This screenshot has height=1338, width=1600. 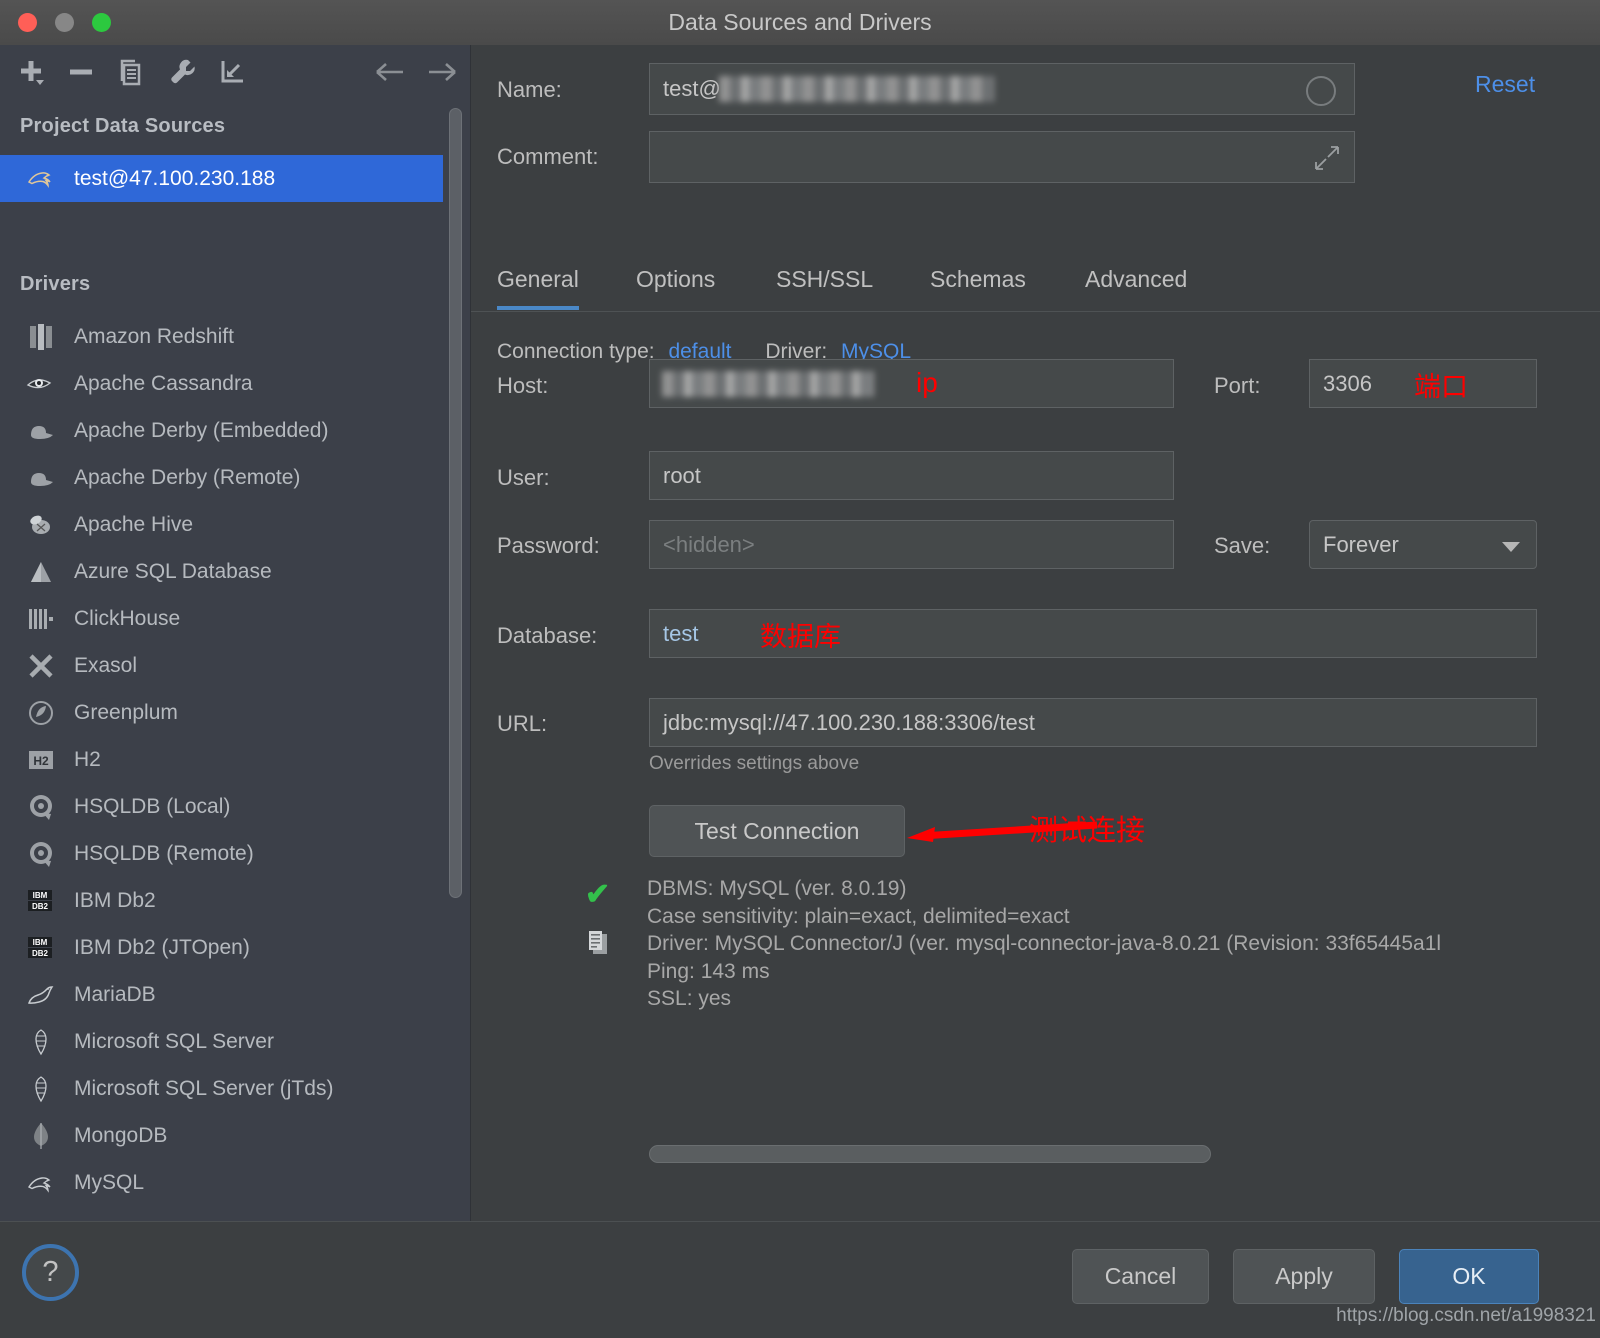 What do you see at coordinates (440, 72) in the screenshot?
I see `nav-forward-button` at bounding box center [440, 72].